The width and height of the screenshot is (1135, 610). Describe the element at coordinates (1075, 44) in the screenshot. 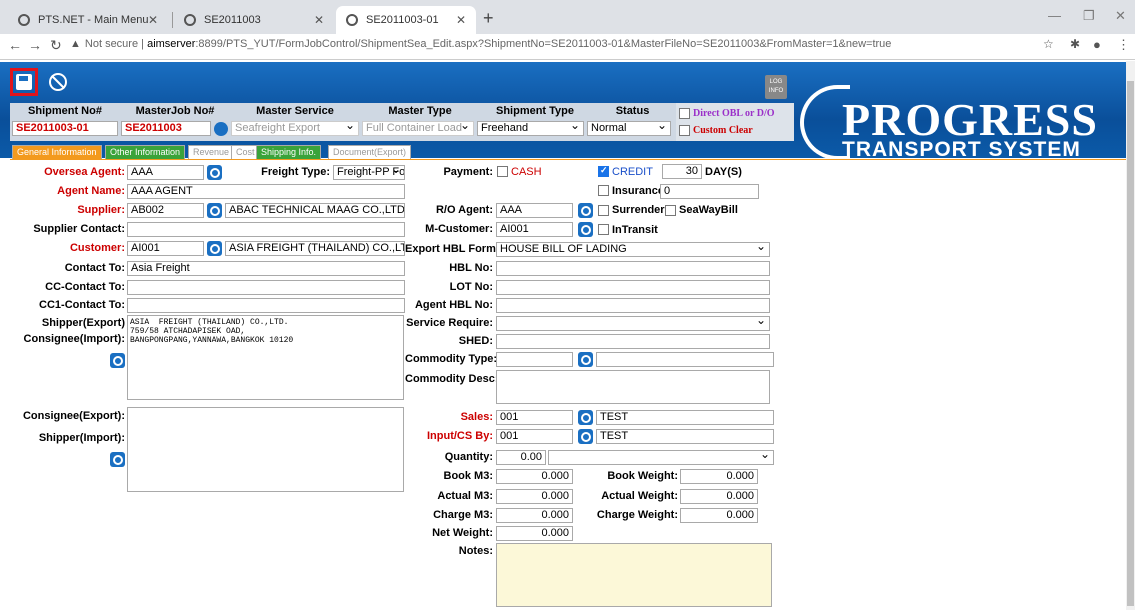

I see `extensions-icon: ✱` at that location.